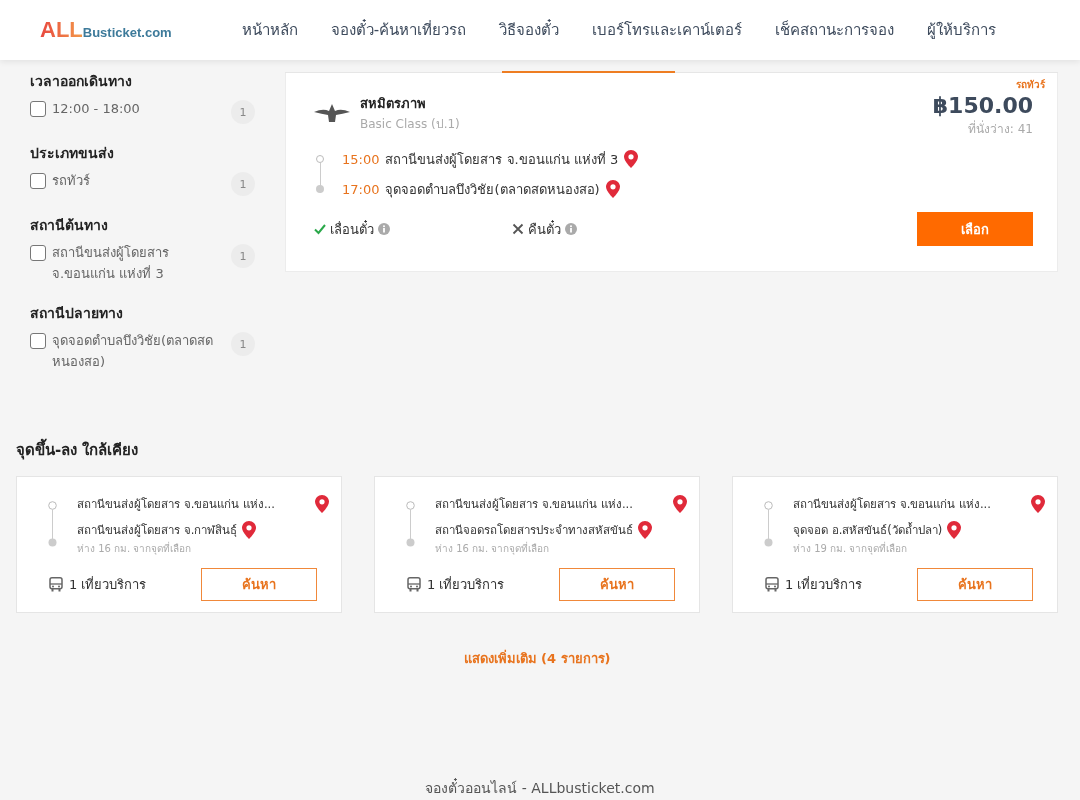  I want to click on filter-option-label: 12:00 - 18:00, so click(96, 109).